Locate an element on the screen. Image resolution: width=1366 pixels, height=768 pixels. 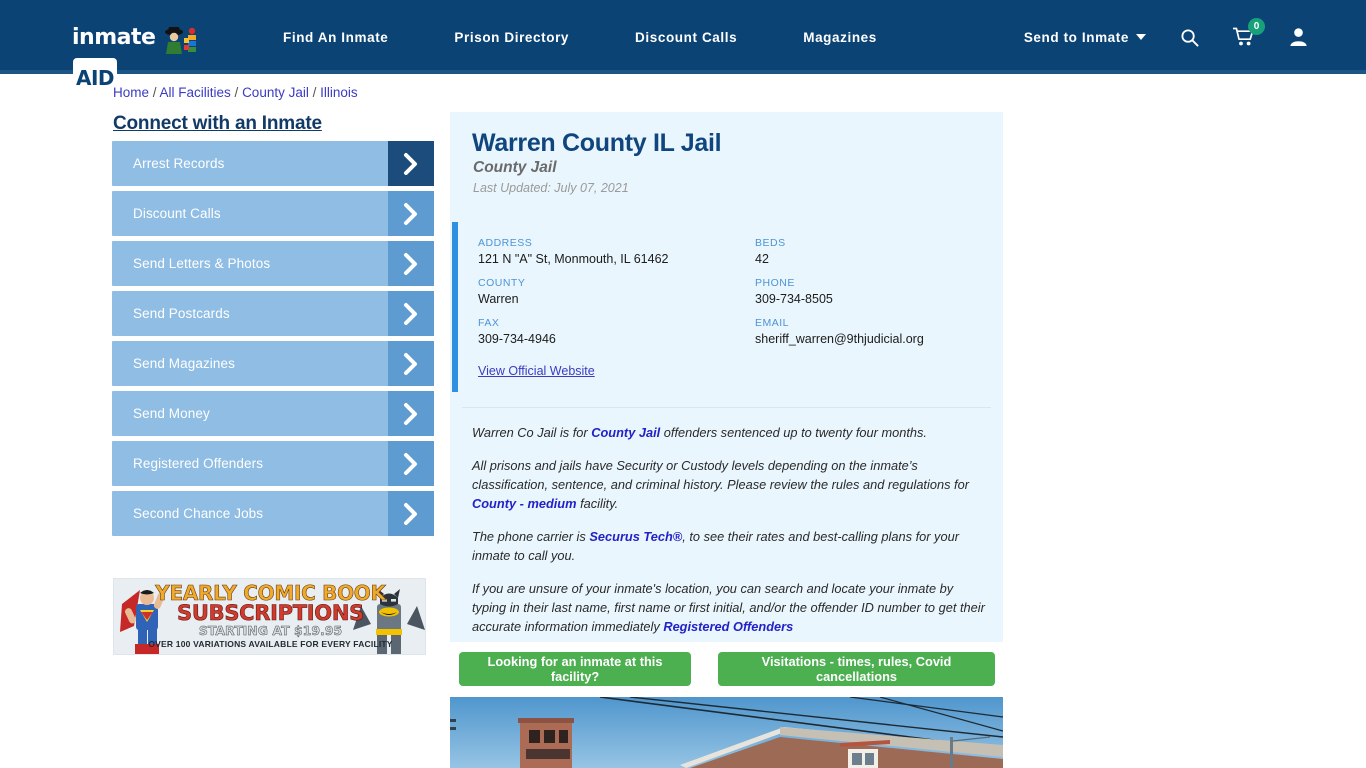
desc-text: Warren Co Jail is for is located at coordinates (532, 432).